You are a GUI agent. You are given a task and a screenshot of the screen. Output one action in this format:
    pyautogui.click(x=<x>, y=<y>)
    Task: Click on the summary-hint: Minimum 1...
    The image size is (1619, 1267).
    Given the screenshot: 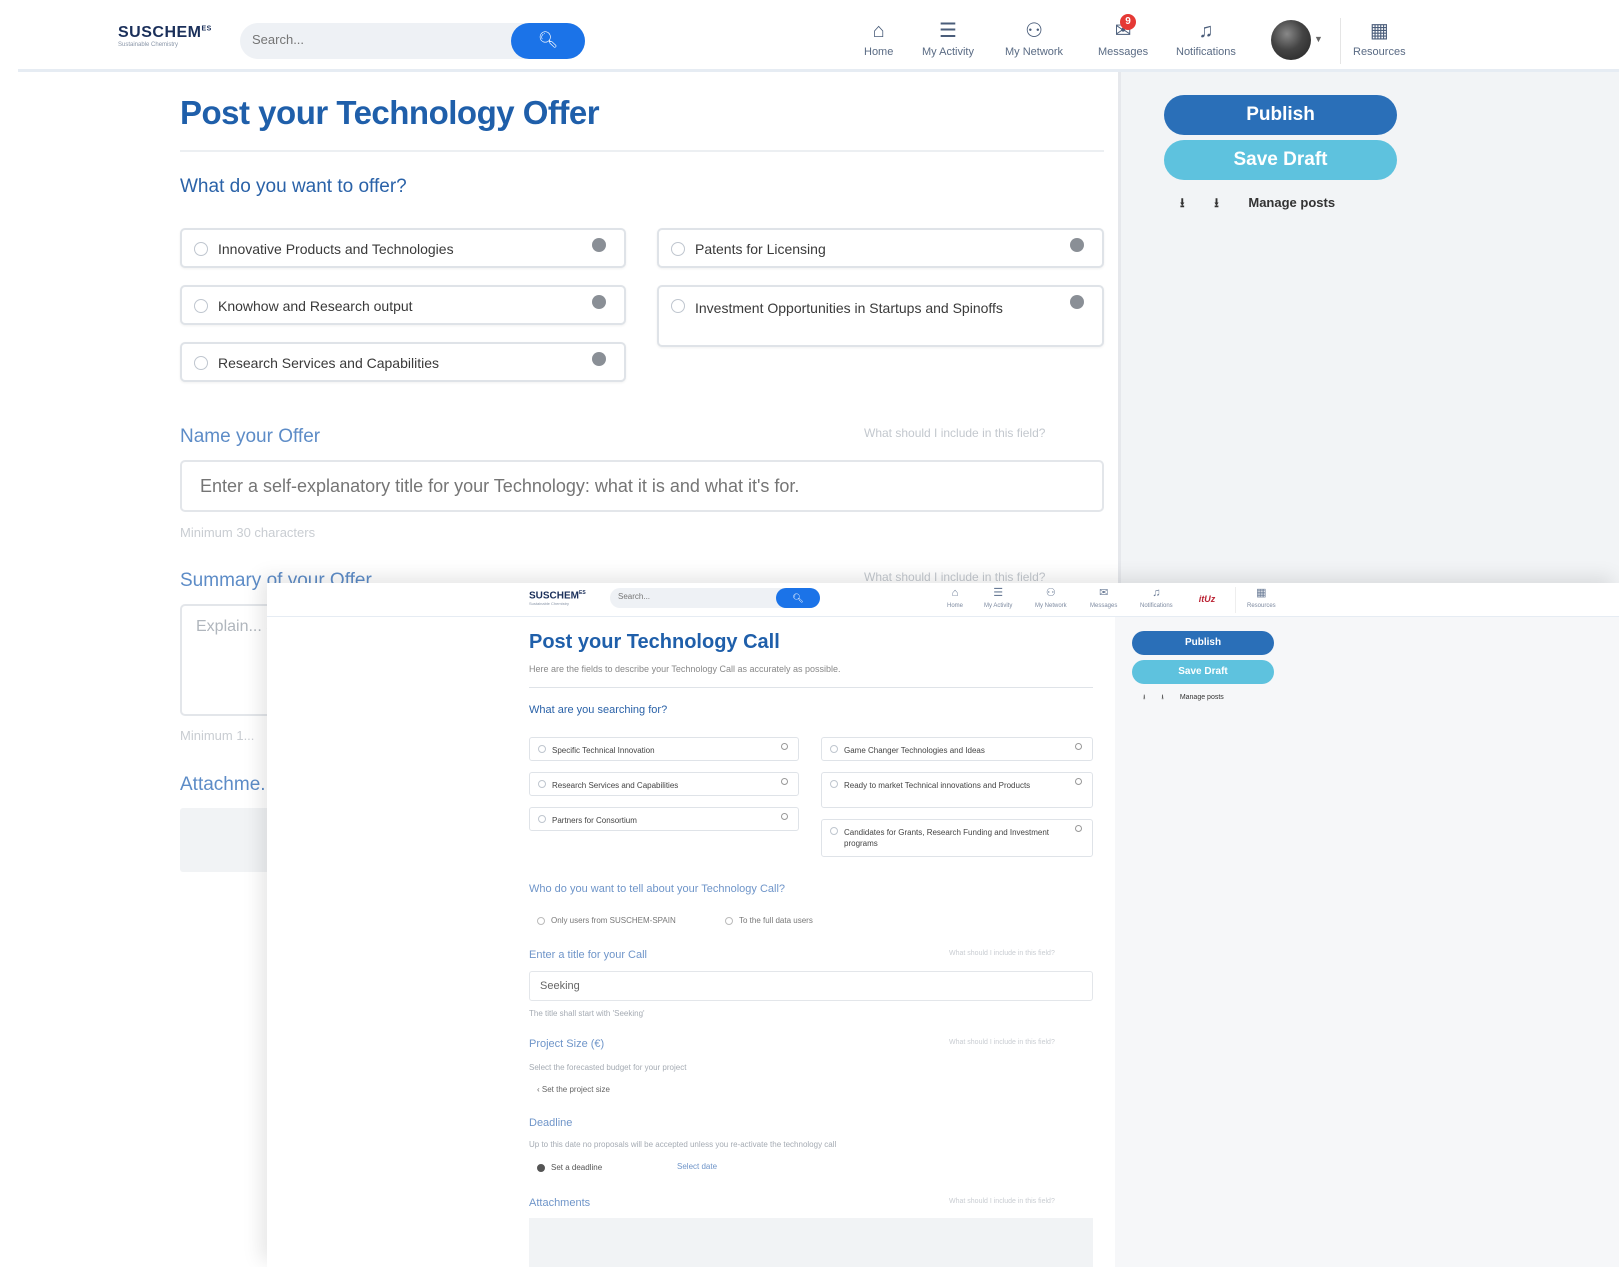 What is the action you would take?
    pyautogui.click(x=217, y=735)
    